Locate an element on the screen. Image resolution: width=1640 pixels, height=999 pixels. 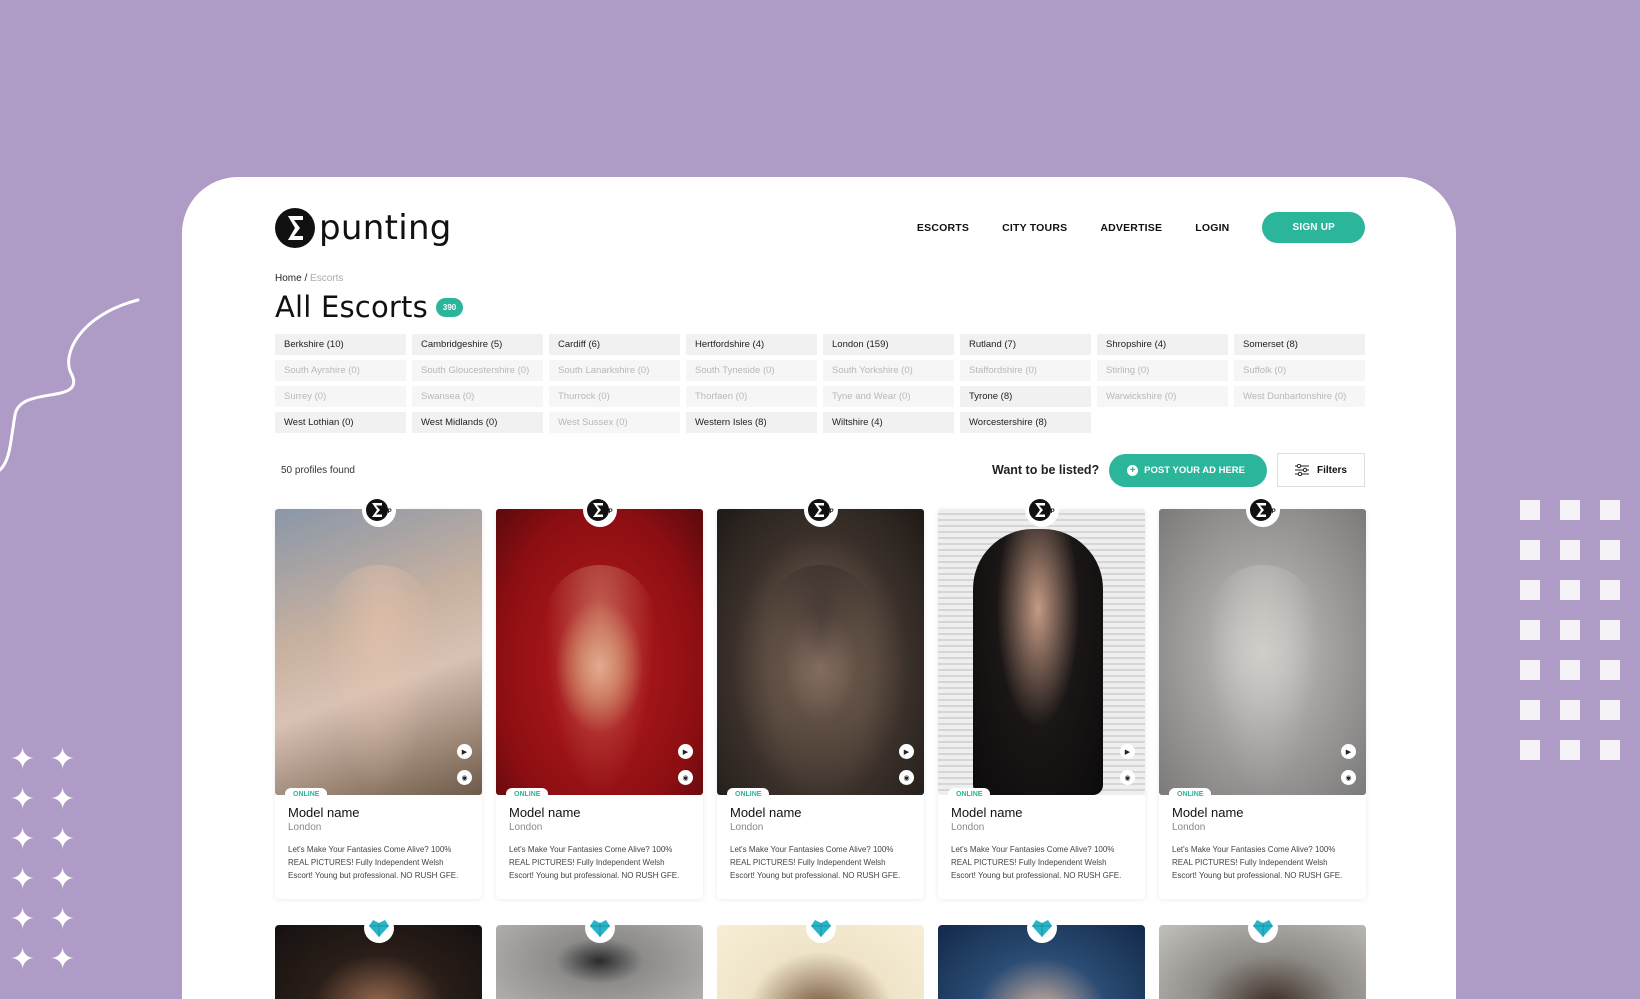
nav-login: LOGIN is located at coordinates (1212, 228).